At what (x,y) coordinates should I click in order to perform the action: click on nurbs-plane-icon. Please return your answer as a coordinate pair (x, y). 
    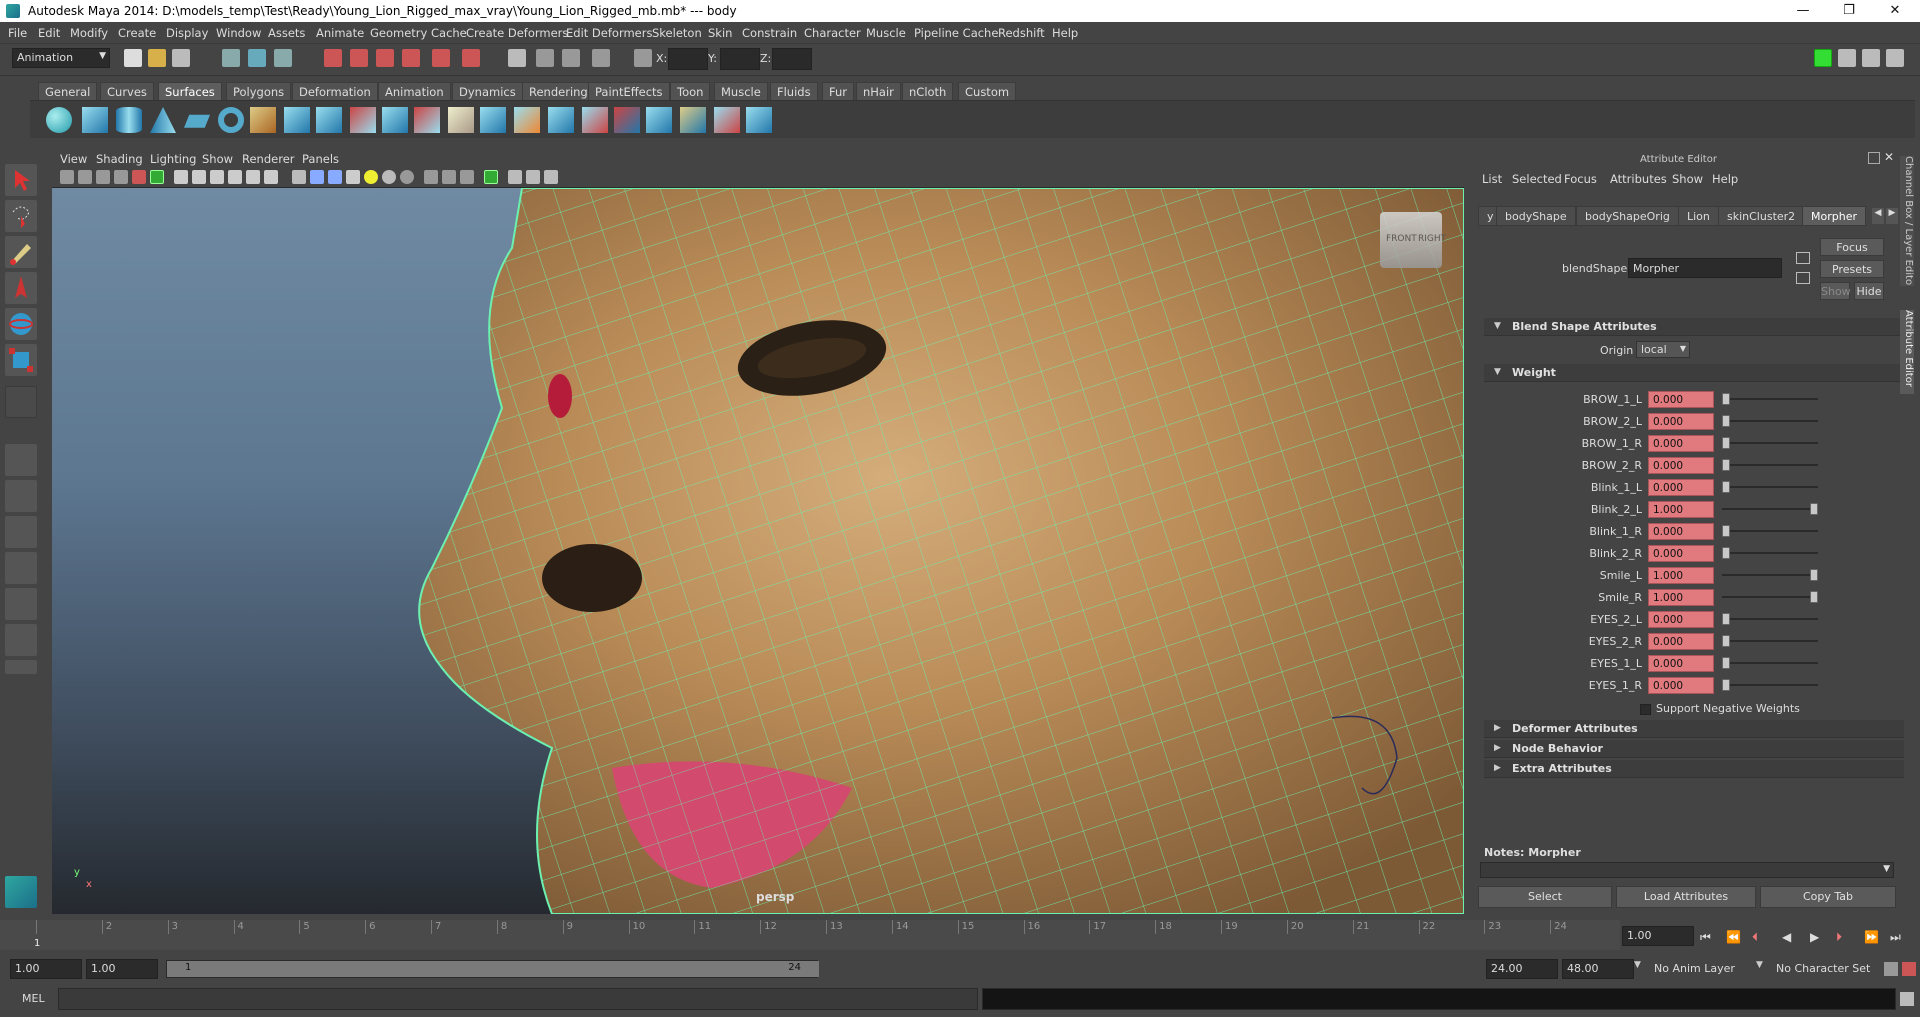
    Looking at the image, I should click on (197, 121).